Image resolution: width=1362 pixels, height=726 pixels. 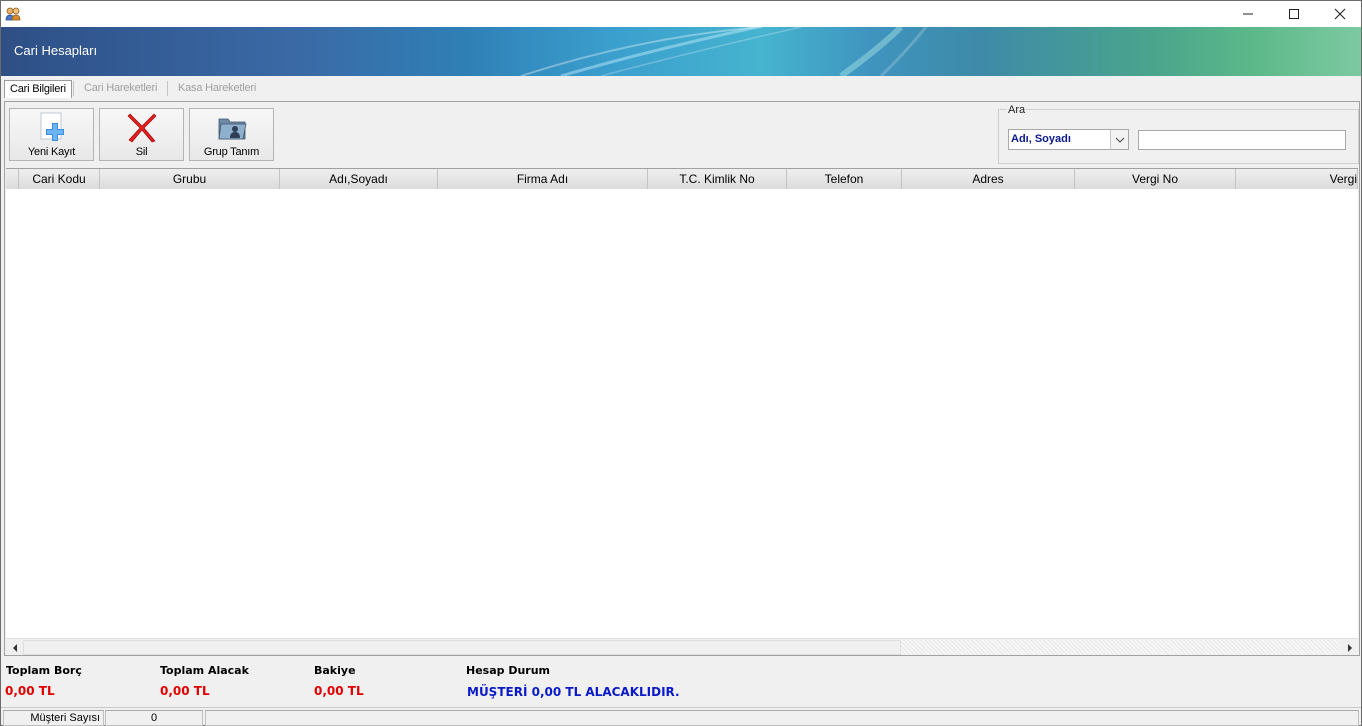 I want to click on total-credit-value: 0,00 TL, so click(x=185, y=691).